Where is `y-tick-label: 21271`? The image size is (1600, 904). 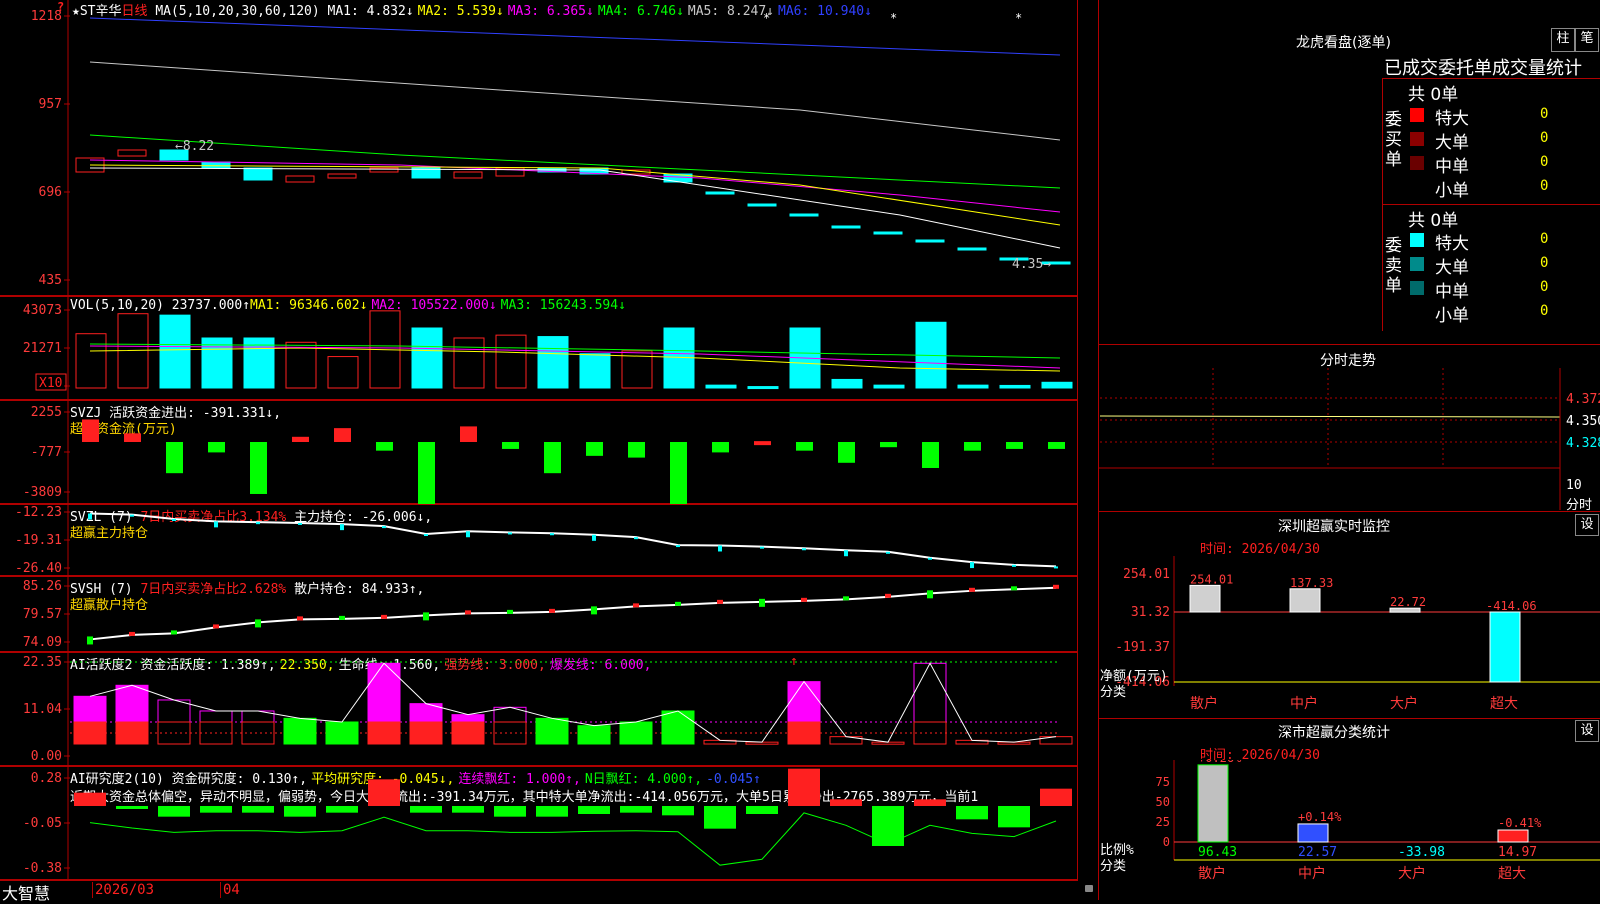
y-tick-label: 21271 is located at coordinates (42, 348).